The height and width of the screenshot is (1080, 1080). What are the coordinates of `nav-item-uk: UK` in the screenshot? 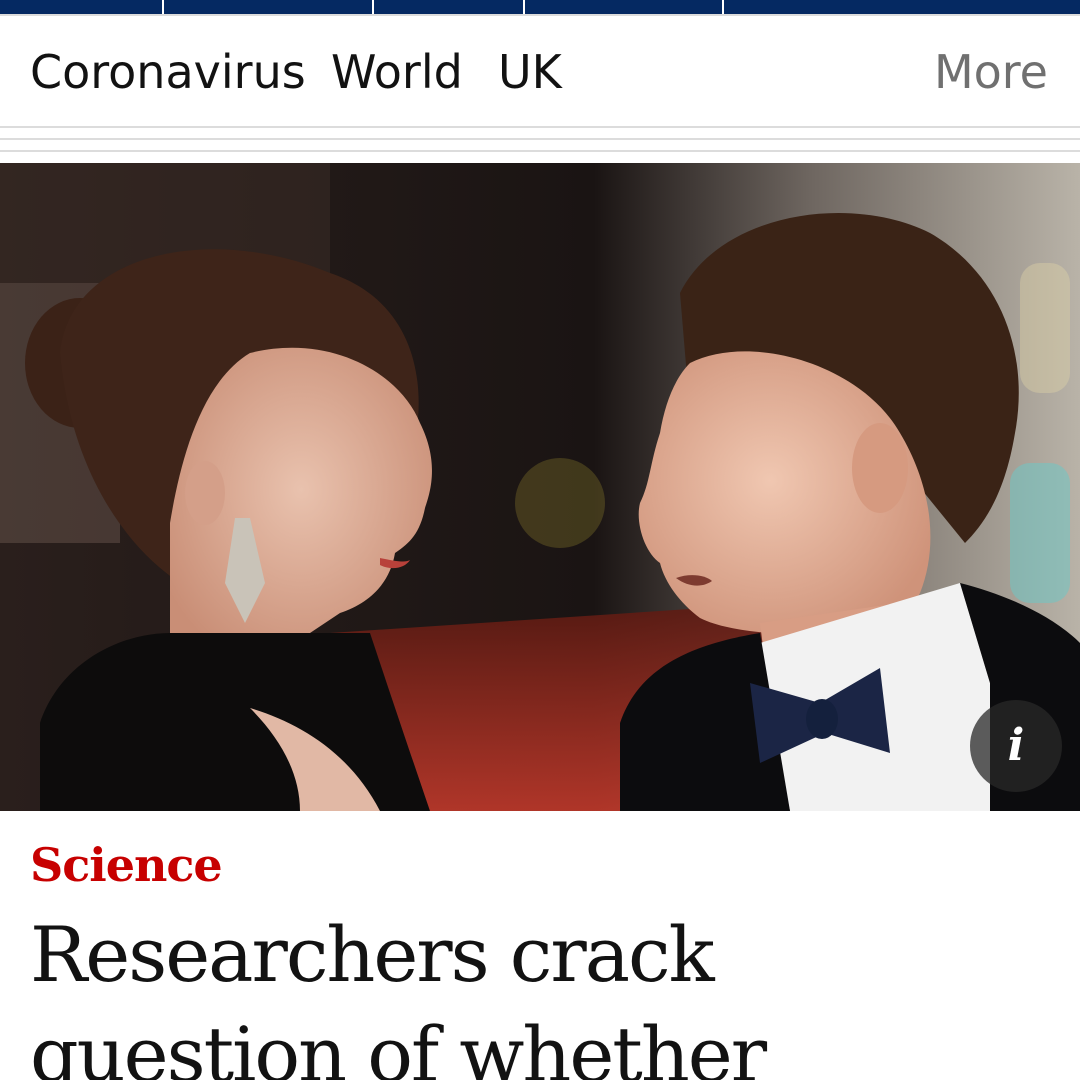 It's located at (530, 72).